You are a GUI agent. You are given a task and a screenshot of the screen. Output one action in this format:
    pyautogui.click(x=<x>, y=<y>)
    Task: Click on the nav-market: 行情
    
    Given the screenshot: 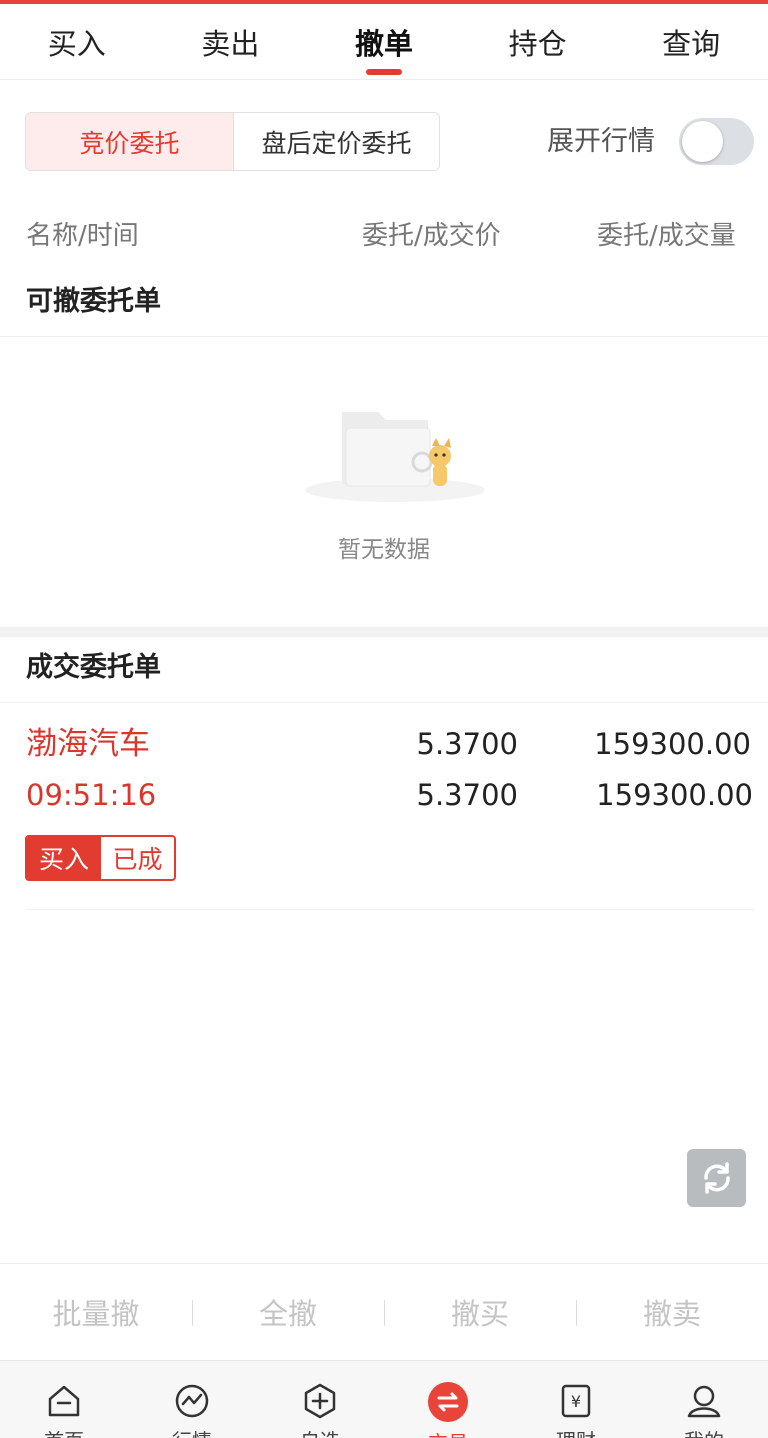 What is the action you would take?
    pyautogui.click(x=192, y=1399)
    